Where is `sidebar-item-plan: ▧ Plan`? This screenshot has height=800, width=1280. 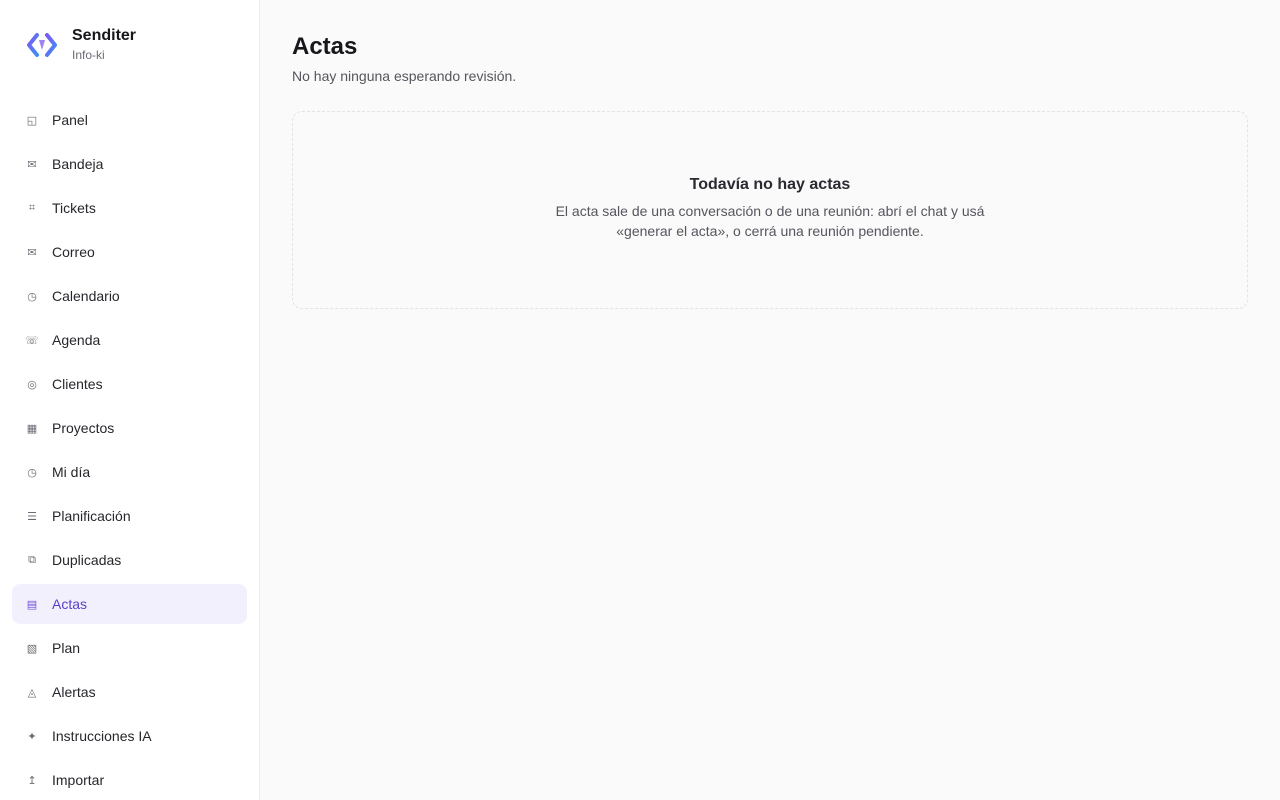
sidebar-item-plan: ▧ Plan is located at coordinates (129, 648).